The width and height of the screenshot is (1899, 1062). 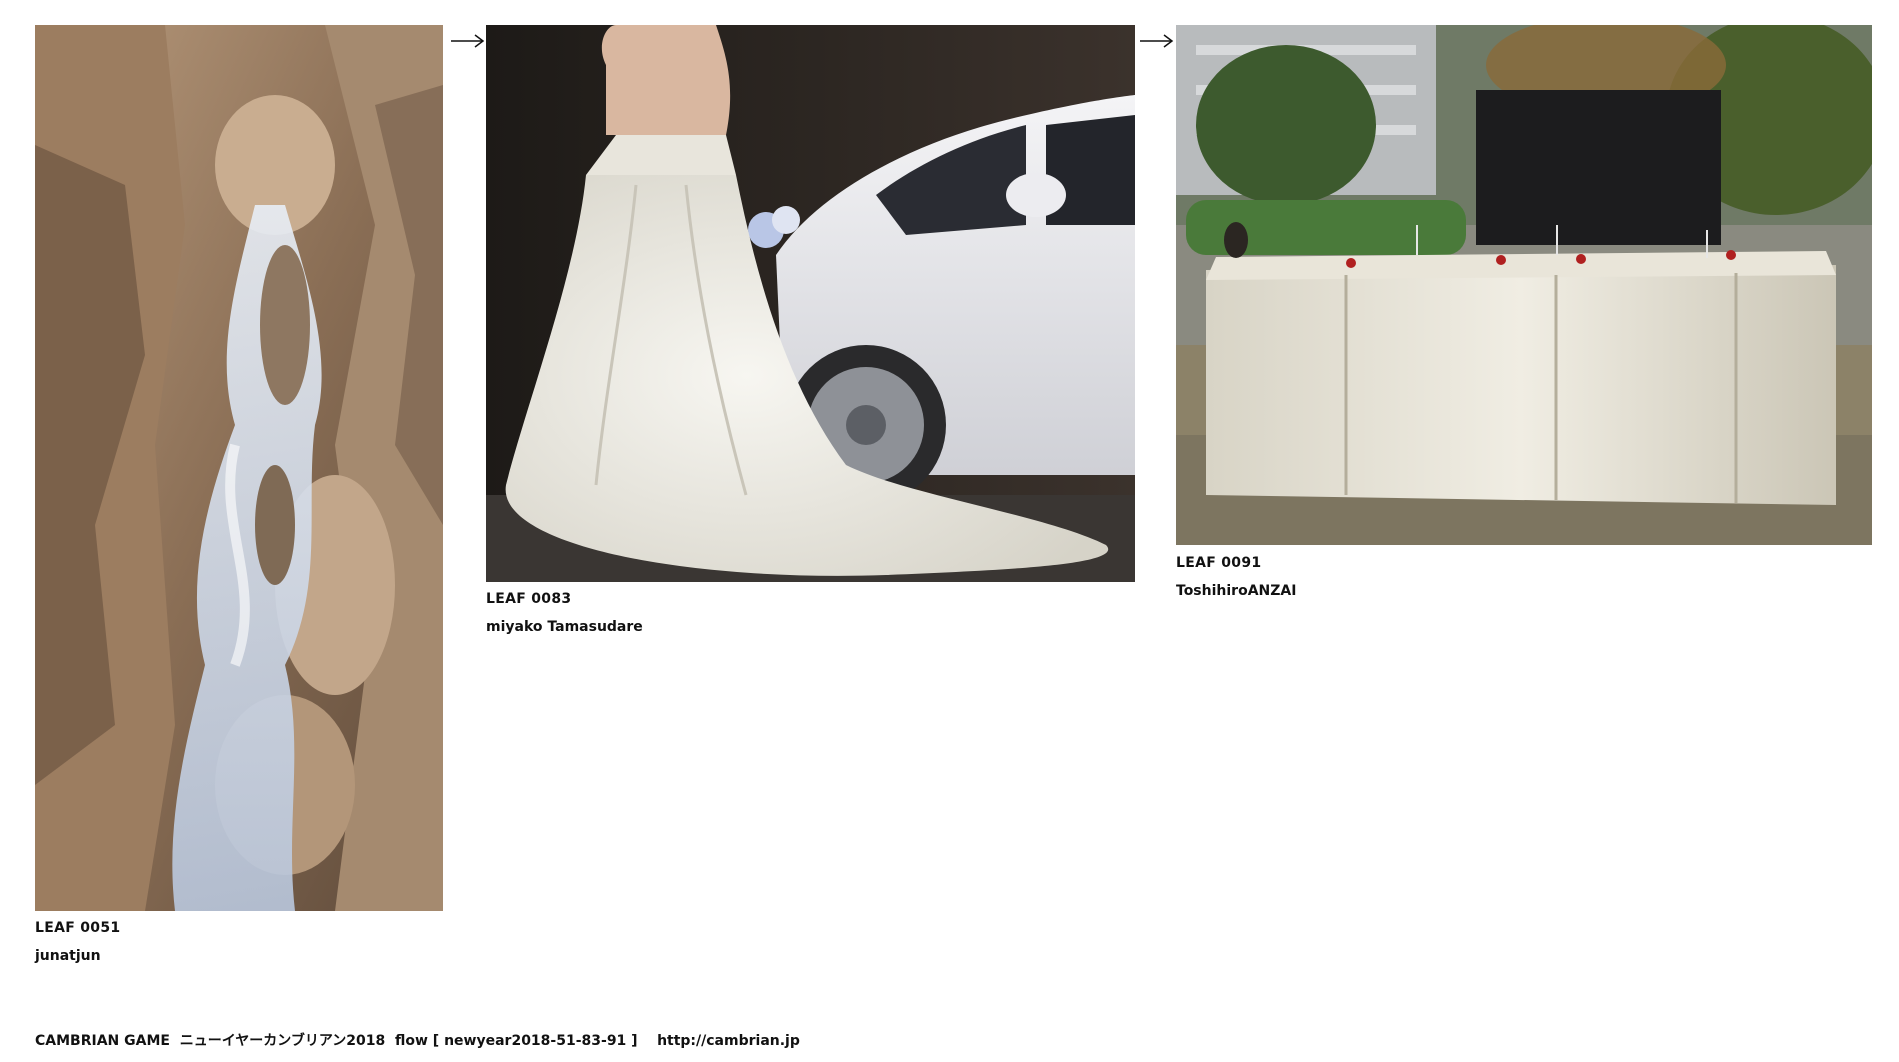 What do you see at coordinates (1236, 591) in the screenshot?
I see `leaf-author-label: ToshihiroANZAI` at bounding box center [1236, 591].